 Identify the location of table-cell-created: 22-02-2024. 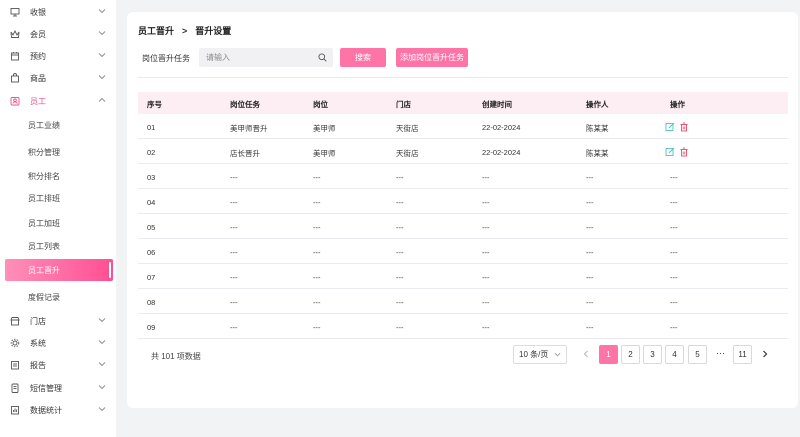
(501, 152).